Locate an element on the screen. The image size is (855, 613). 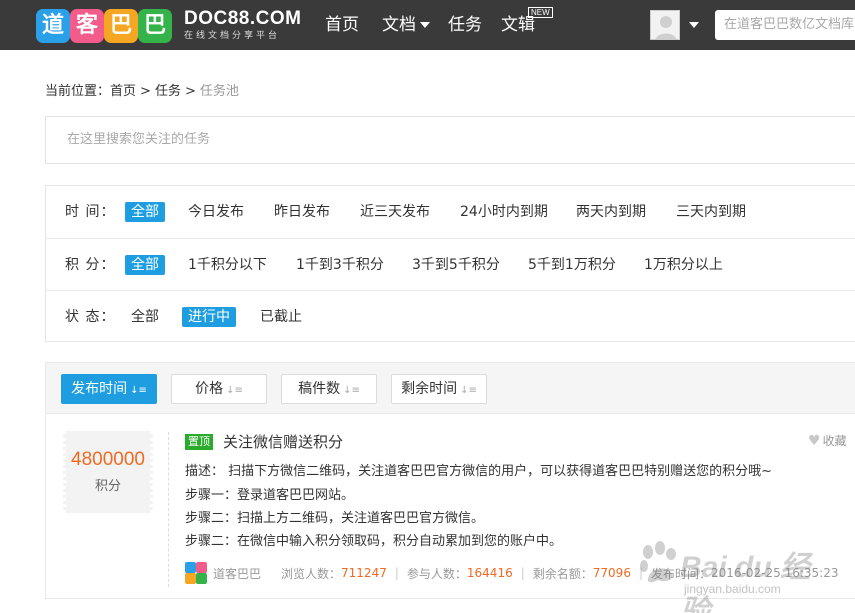
brand-name: DOC88.COM 在线文档分享平台 is located at coordinates (242, 25).